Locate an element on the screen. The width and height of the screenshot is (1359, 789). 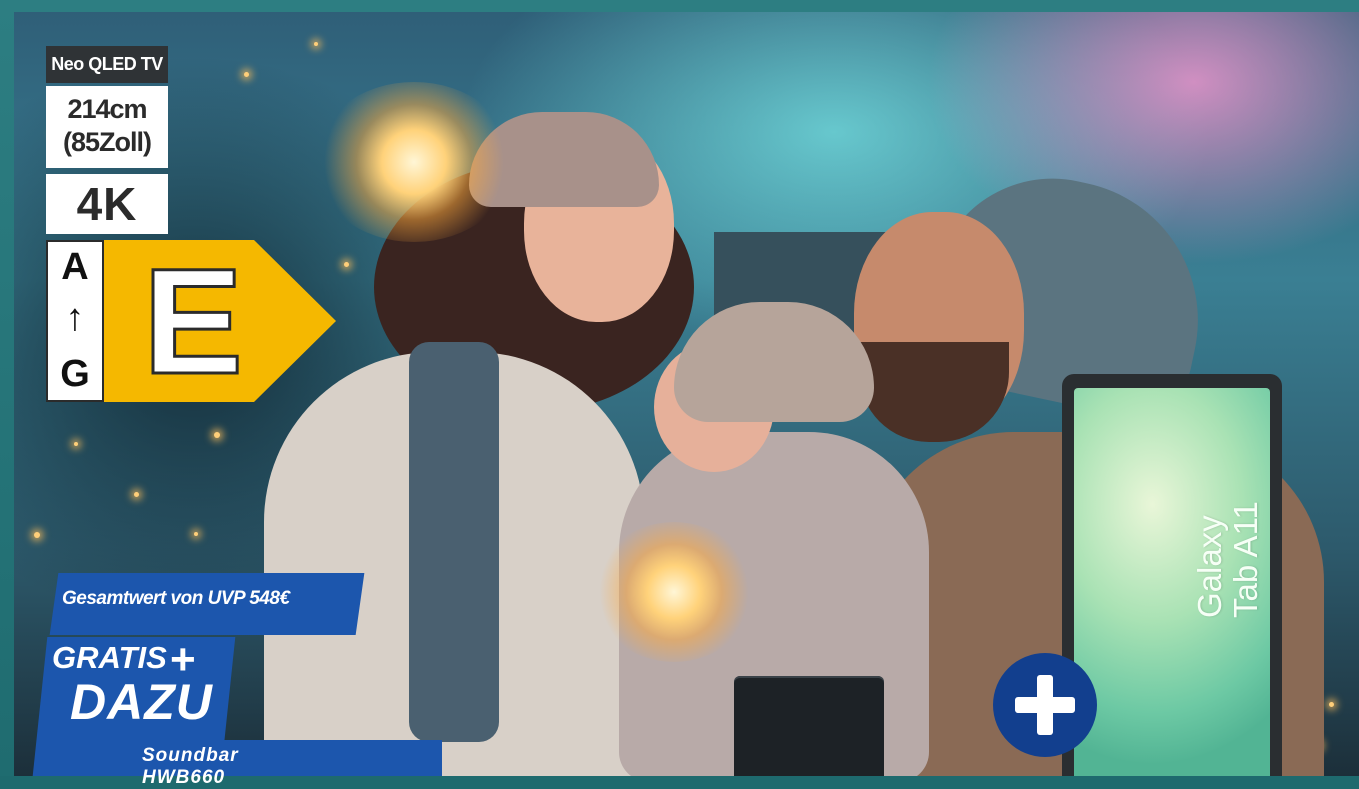
sparkler-bottom is located at coordinates (674, 592).